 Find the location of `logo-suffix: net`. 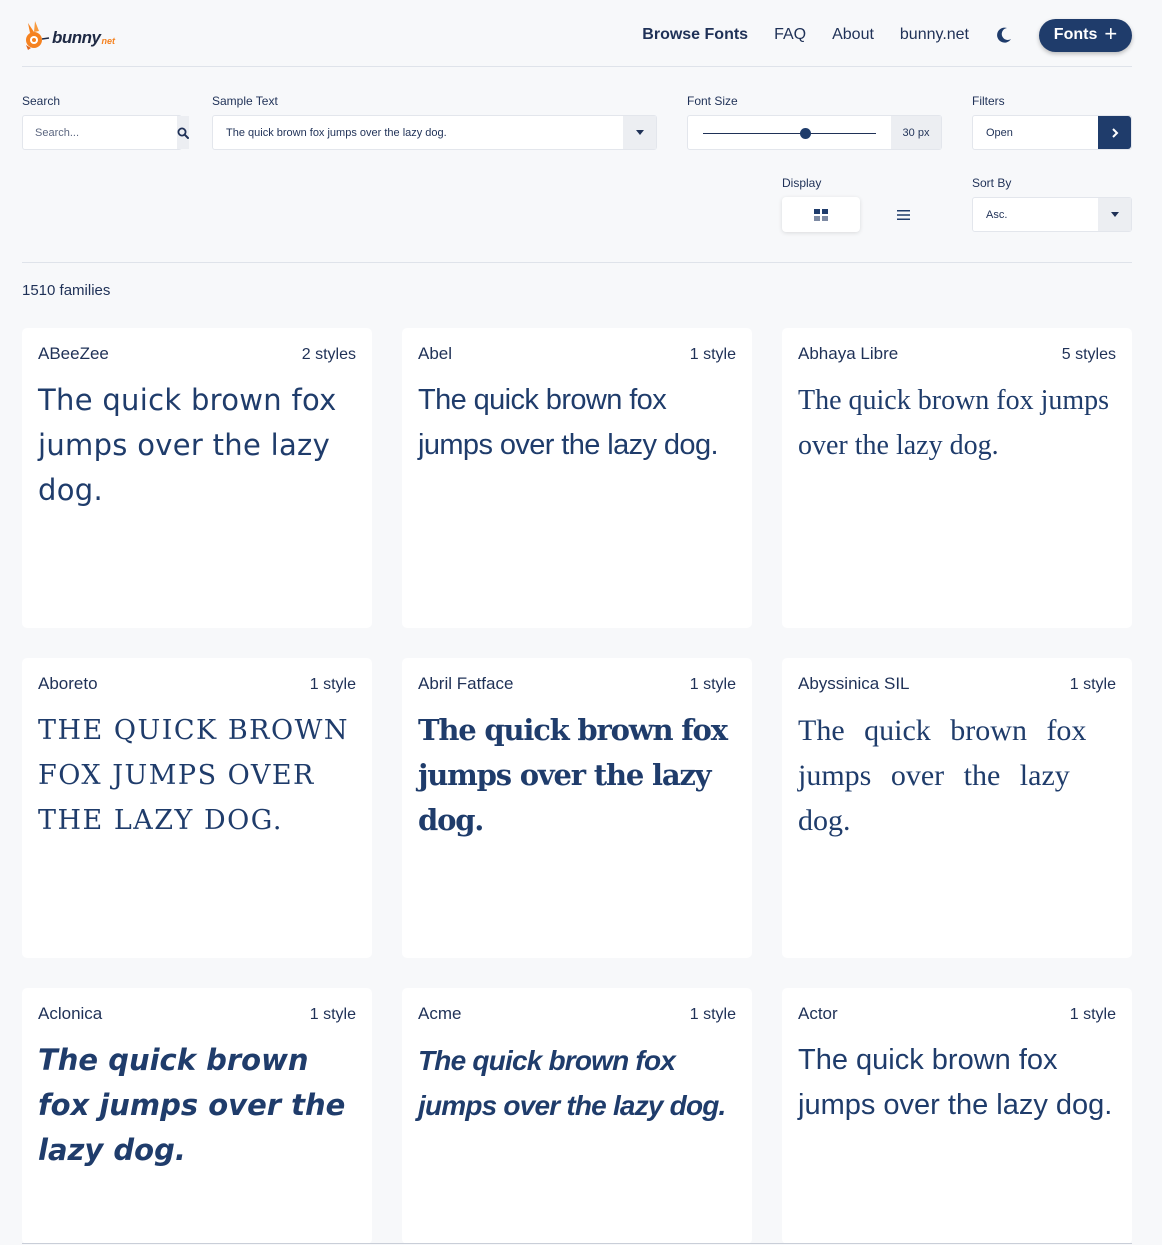

logo-suffix: net is located at coordinates (108, 41).